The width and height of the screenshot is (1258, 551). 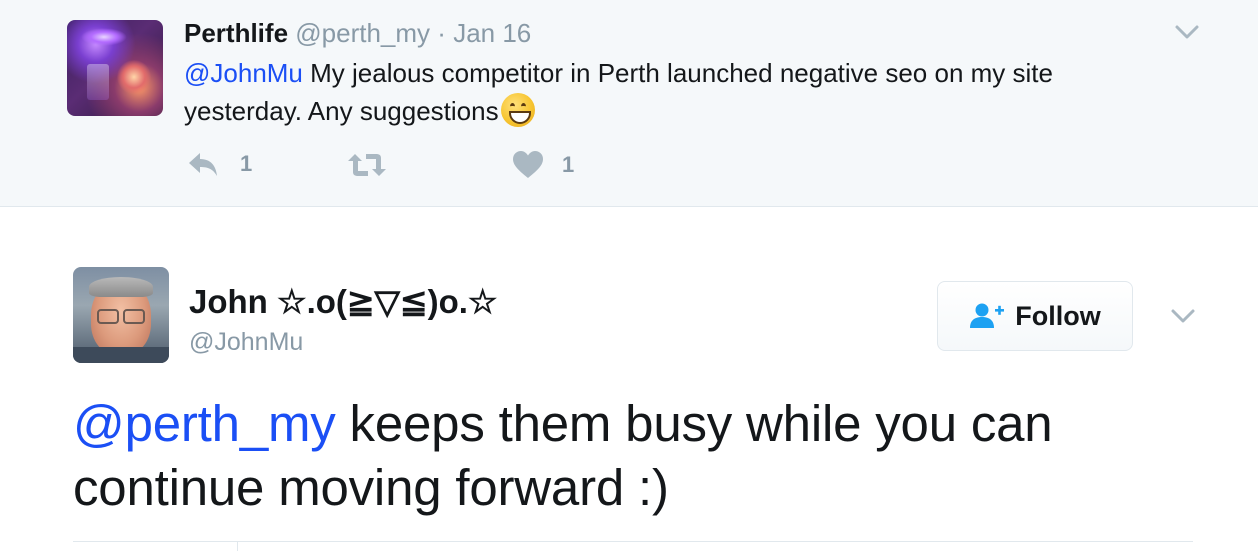 What do you see at coordinates (219, 164) in the screenshot?
I see `reply-button: 1` at bounding box center [219, 164].